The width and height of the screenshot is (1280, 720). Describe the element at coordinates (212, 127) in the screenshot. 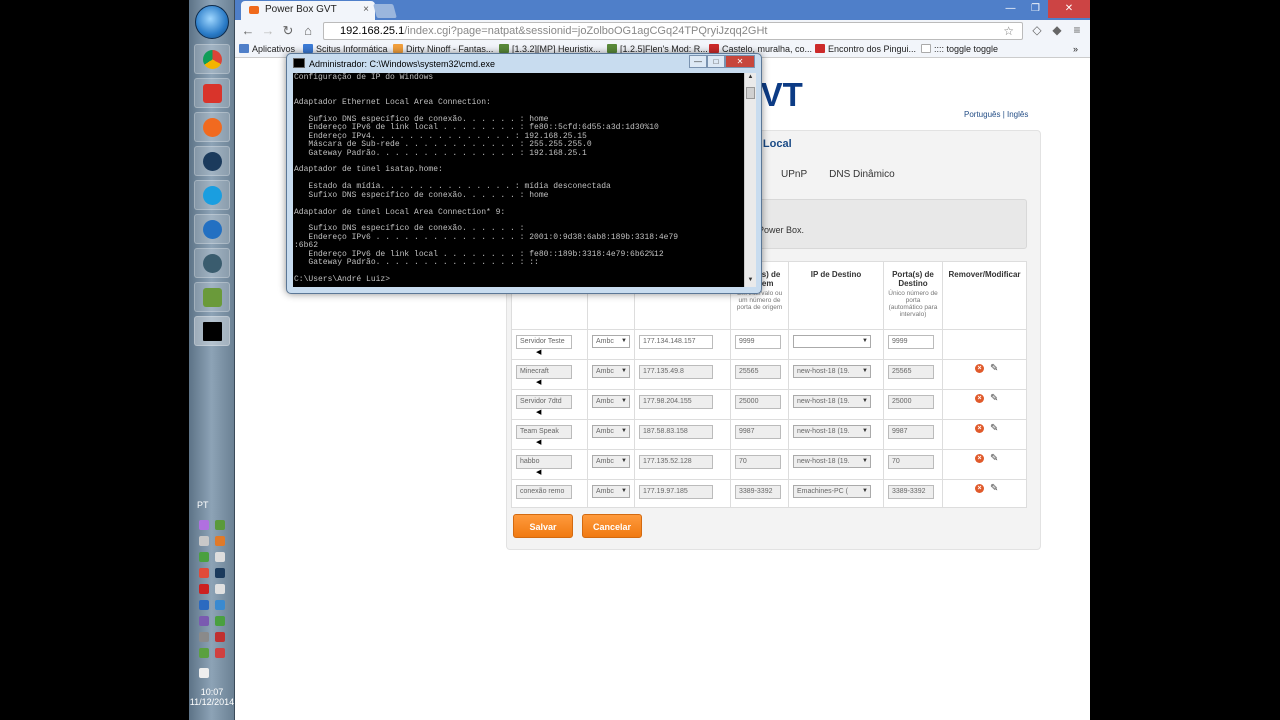

I see `orange-circle-icon` at that location.